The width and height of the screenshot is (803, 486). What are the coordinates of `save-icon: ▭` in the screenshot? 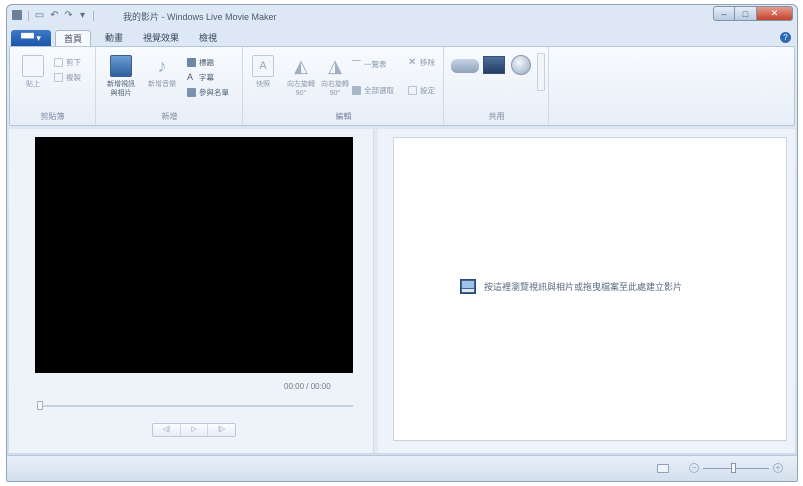 It's located at (39, 15).